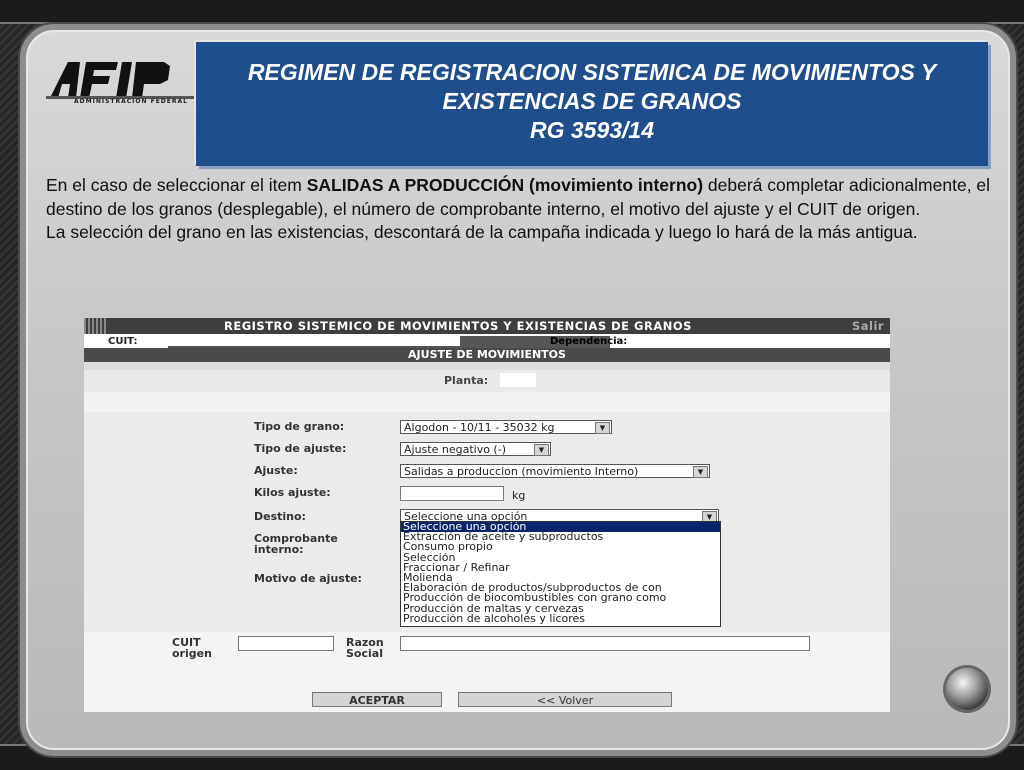 Image resolution: width=1024 pixels, height=770 pixels. Describe the element at coordinates (364, 653) in the screenshot. I see `razon-social-label-2: Social` at that location.